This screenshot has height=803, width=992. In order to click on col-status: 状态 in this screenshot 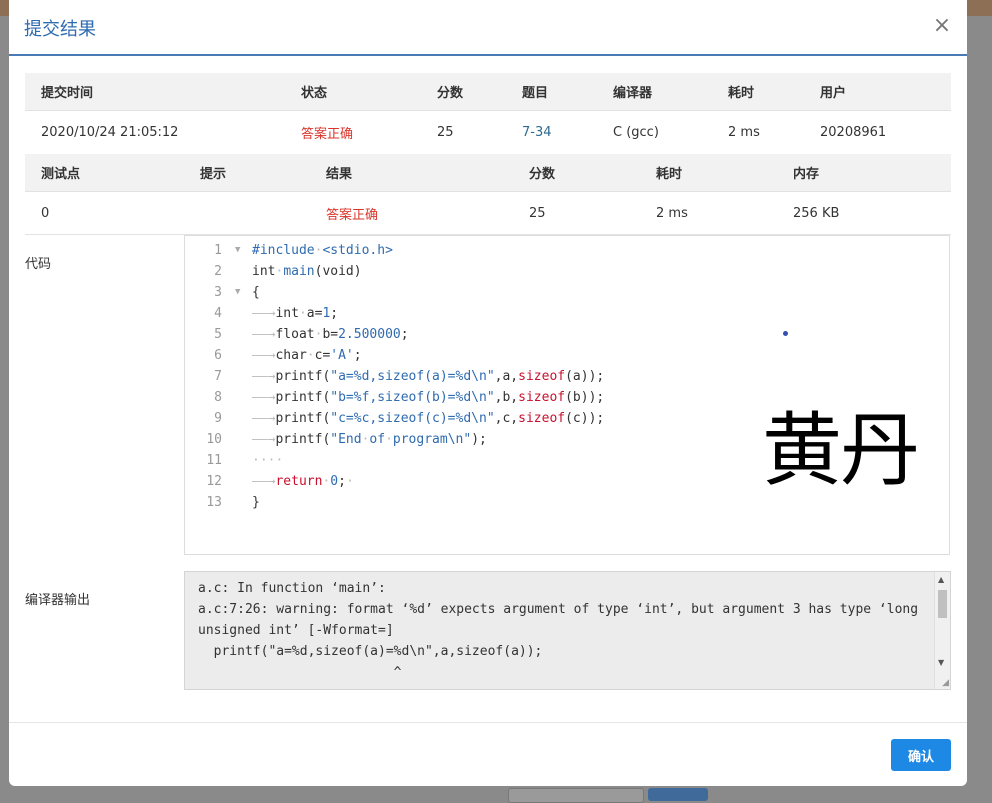, I will do `click(353, 92)`.